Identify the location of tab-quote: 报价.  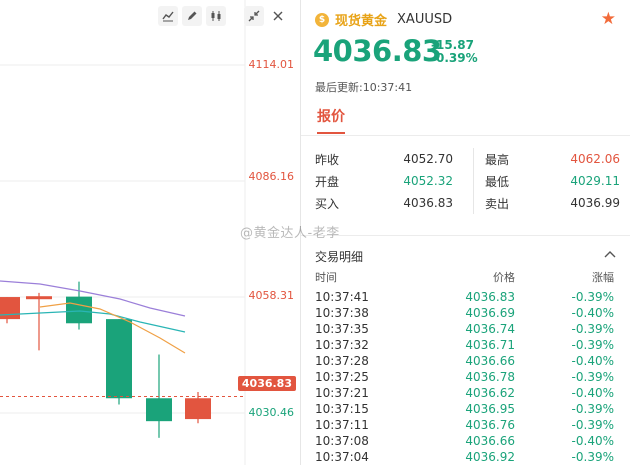
(331, 120).